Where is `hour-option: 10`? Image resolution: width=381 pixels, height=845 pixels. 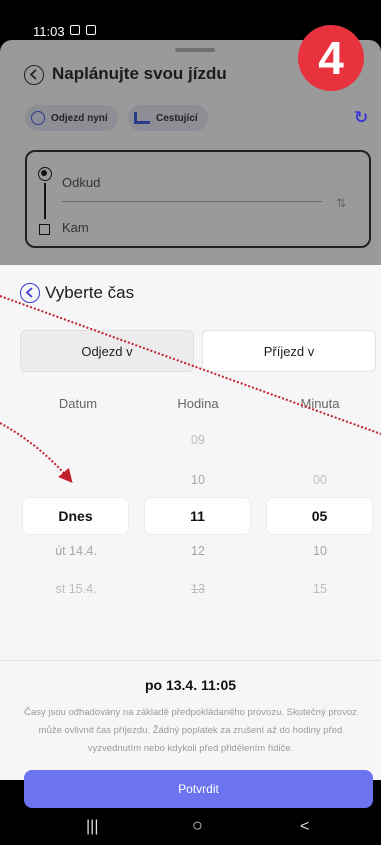
hour-option: 10 is located at coordinates (198, 480).